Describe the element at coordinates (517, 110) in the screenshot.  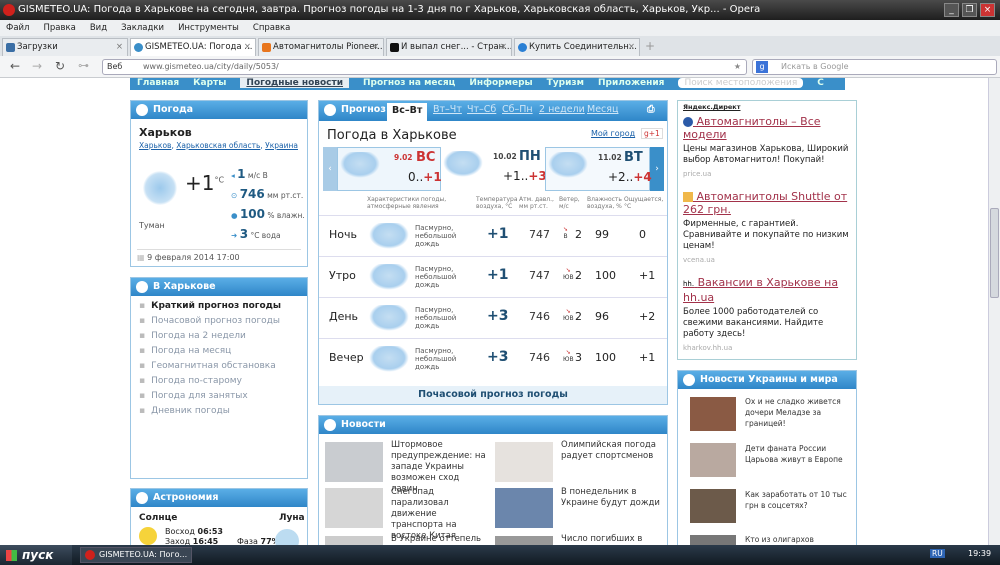
I see `tab-sat-mon: Сб–Пн` at that location.